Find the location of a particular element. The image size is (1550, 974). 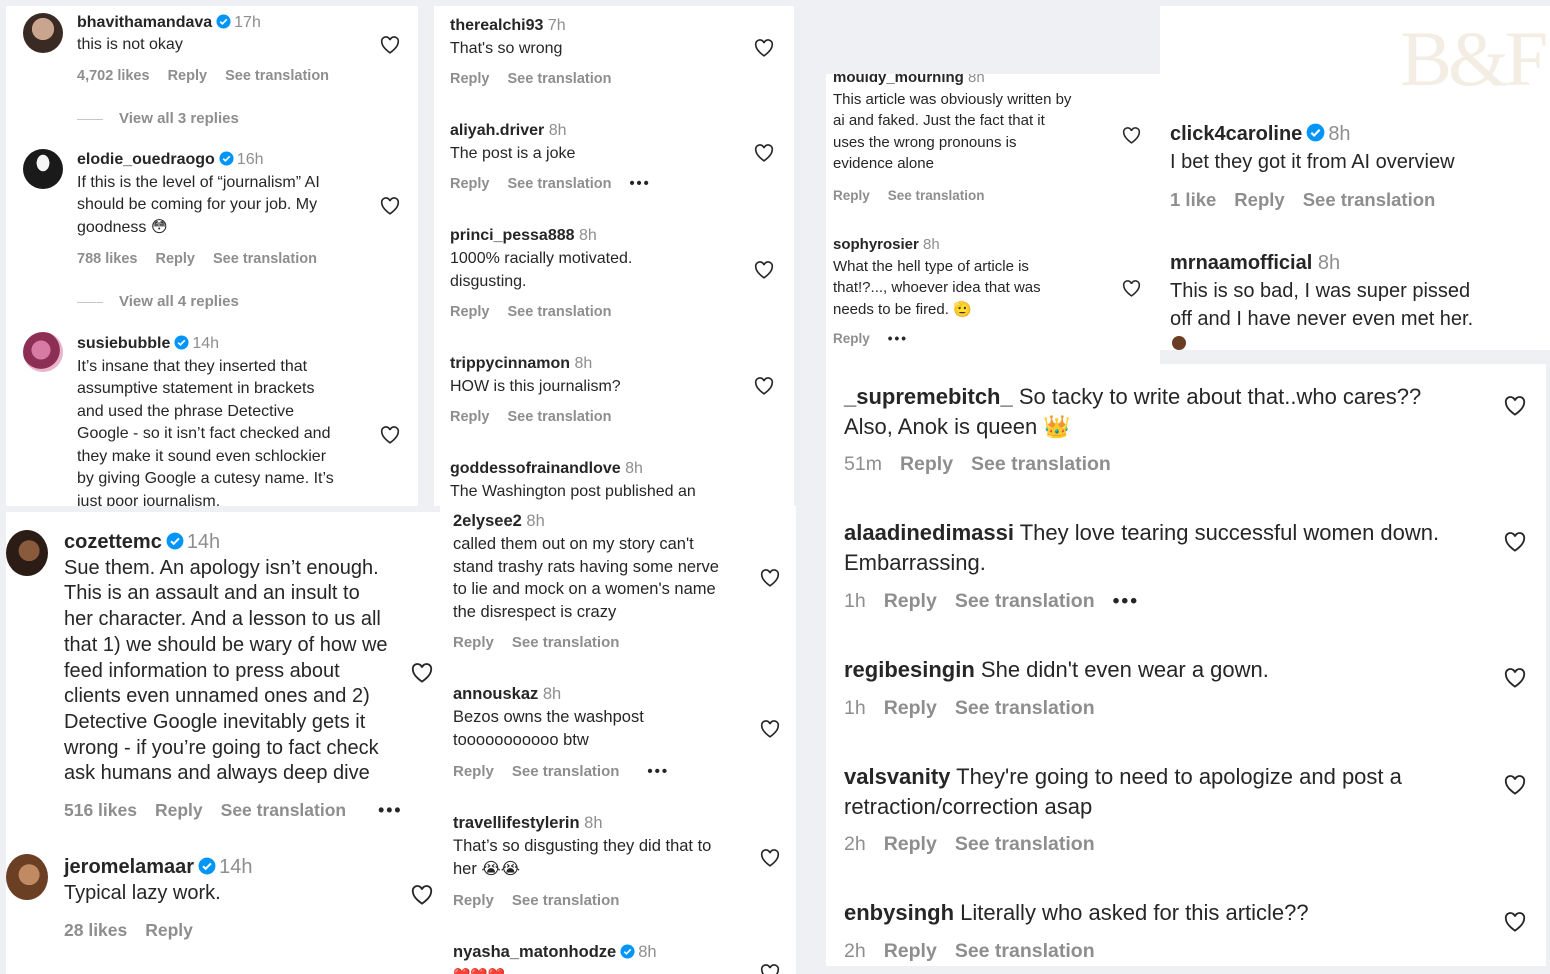

username: therealchi93 is located at coordinates (496, 25).